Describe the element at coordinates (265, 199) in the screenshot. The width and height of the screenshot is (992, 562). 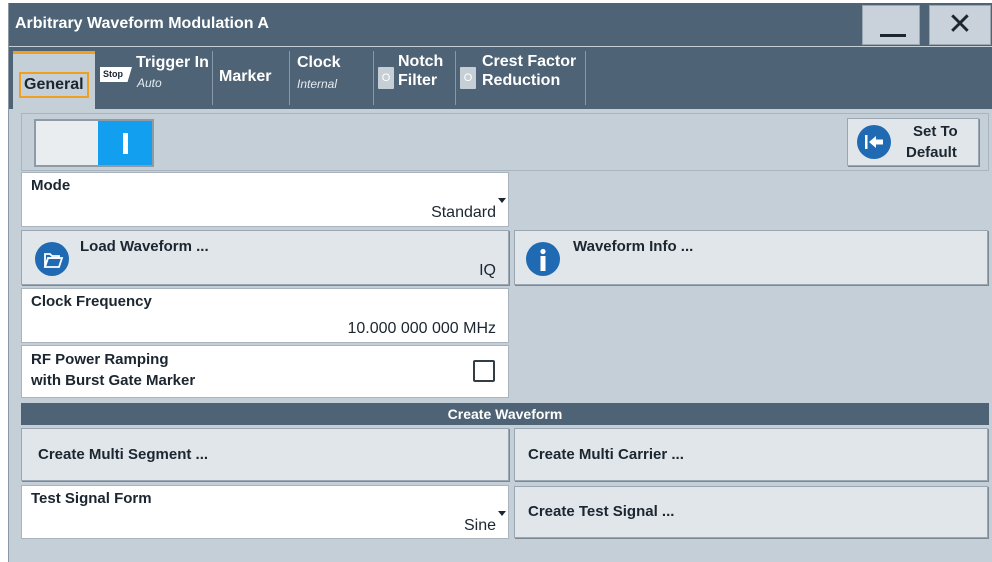
I see `mode-dropdown: Mode Standard` at that location.